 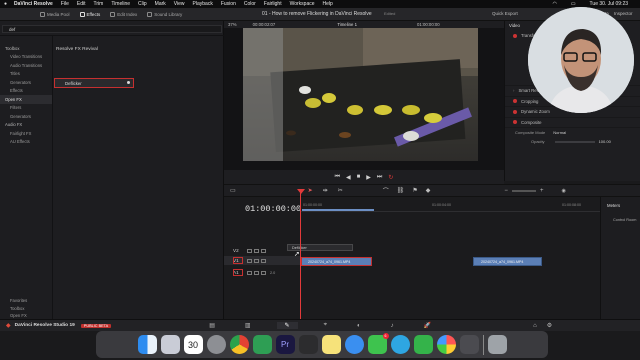 What do you see at coordinates (26, 300) in the screenshot?
I see `tree-favorites: Favorites` at bounding box center [26, 300].